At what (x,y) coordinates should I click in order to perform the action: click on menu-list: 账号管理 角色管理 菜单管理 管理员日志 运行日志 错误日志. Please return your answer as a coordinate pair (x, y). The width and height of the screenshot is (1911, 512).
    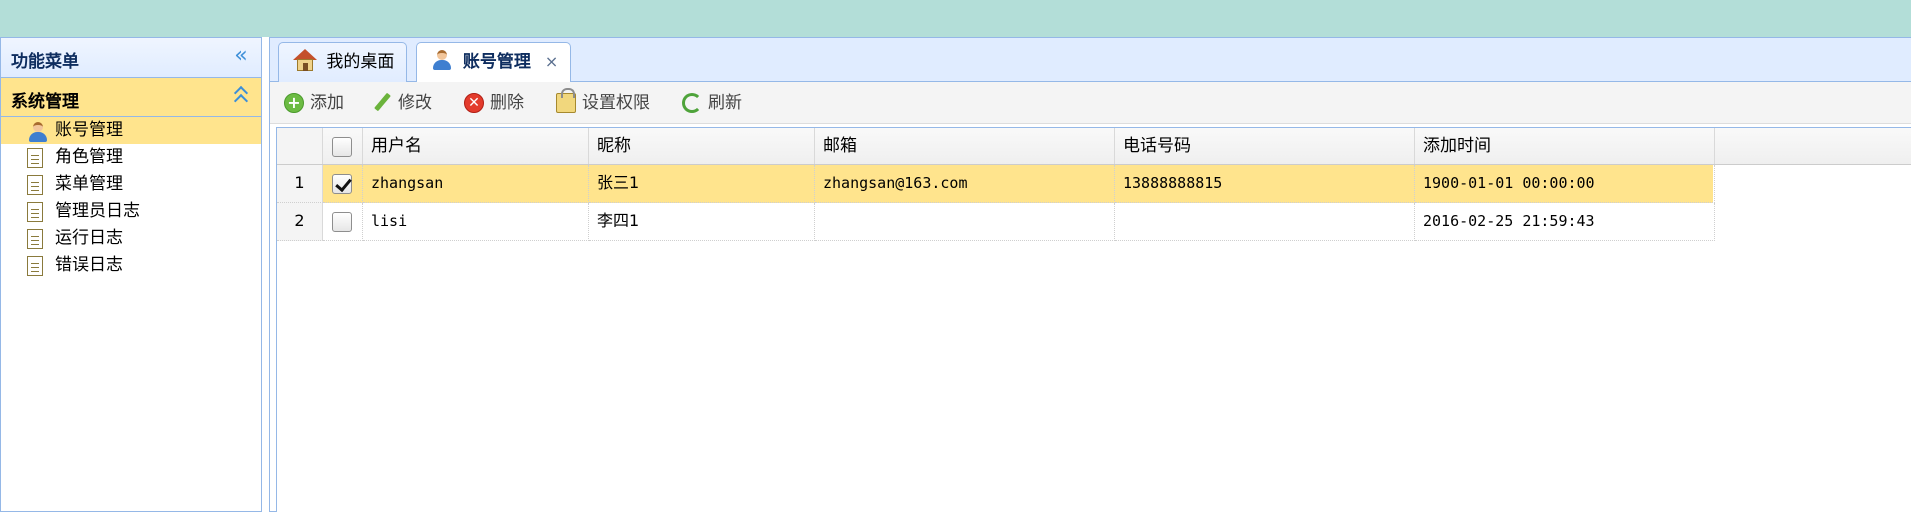
    Looking at the image, I should click on (131, 198).